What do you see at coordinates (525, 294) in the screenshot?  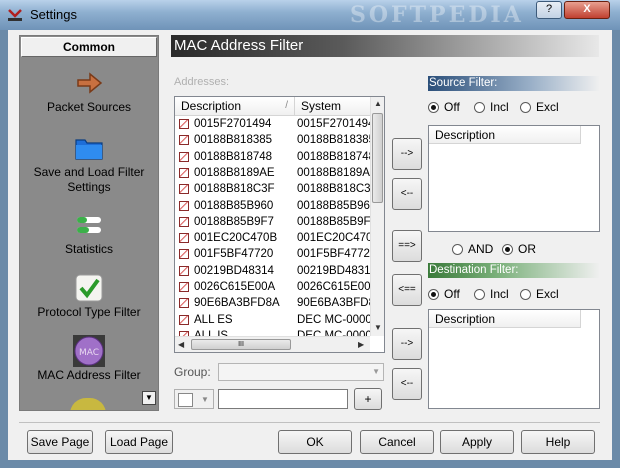 I see `dest-excl-radio` at bounding box center [525, 294].